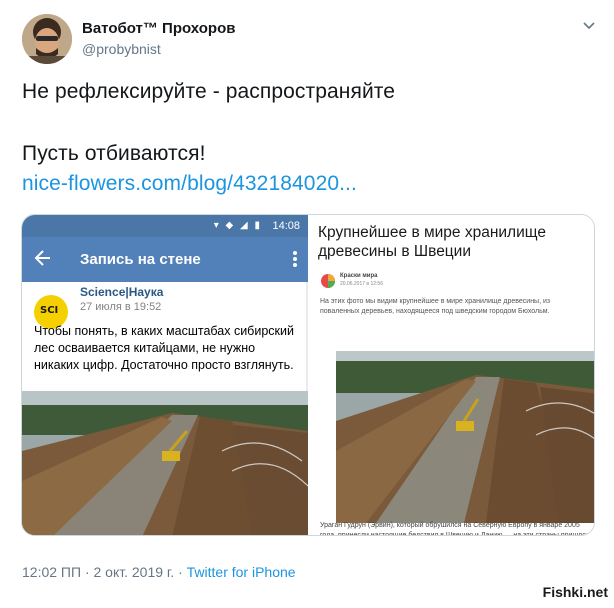  I want to click on tweet-text-line-2: Пусть отбиваются!, so click(114, 153).